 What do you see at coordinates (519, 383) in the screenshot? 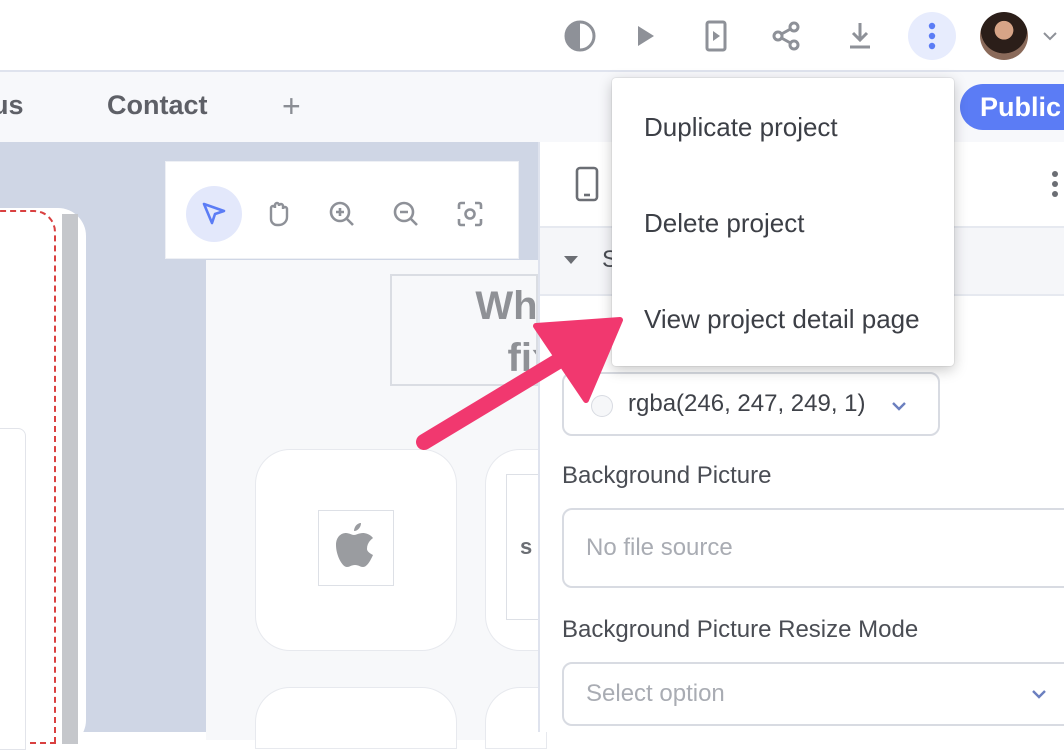
I see `annotation-arrow` at bounding box center [519, 383].